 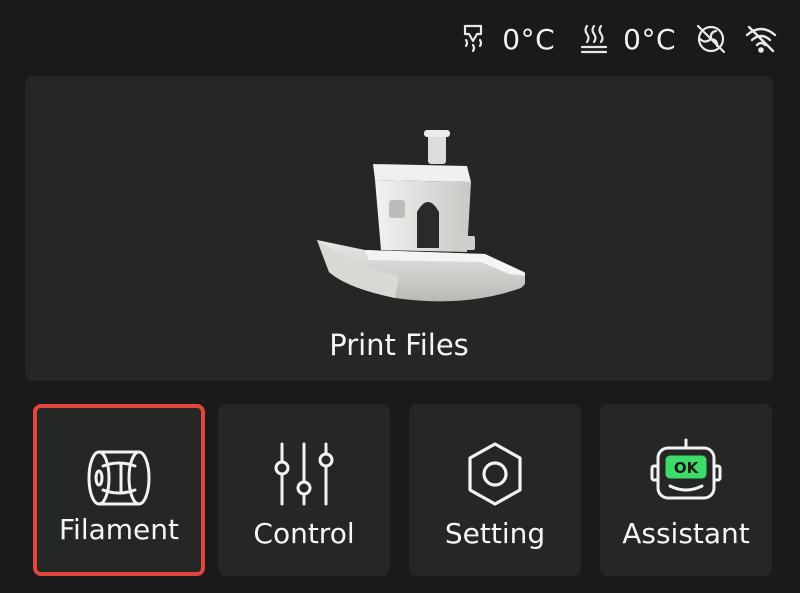 I want to click on sliders-icon, so click(x=304, y=474).